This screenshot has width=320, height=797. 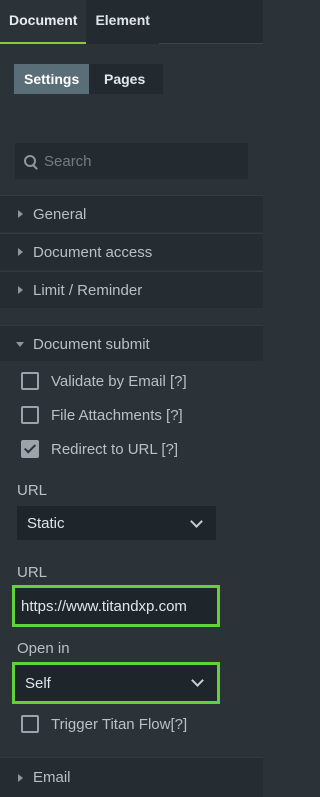 I want to click on section-limit-reminder: Limit / Reminder, so click(x=131, y=289).